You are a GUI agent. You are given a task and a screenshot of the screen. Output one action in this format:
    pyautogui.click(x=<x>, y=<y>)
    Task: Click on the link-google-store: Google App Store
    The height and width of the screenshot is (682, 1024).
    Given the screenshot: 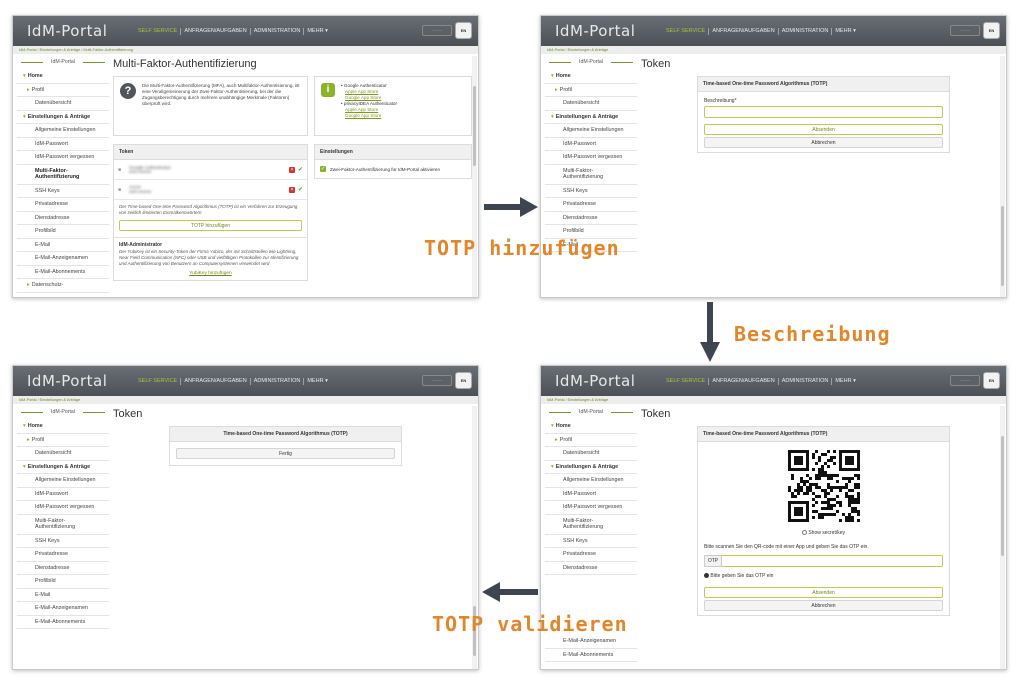 What is the action you would take?
    pyautogui.click(x=369, y=116)
    